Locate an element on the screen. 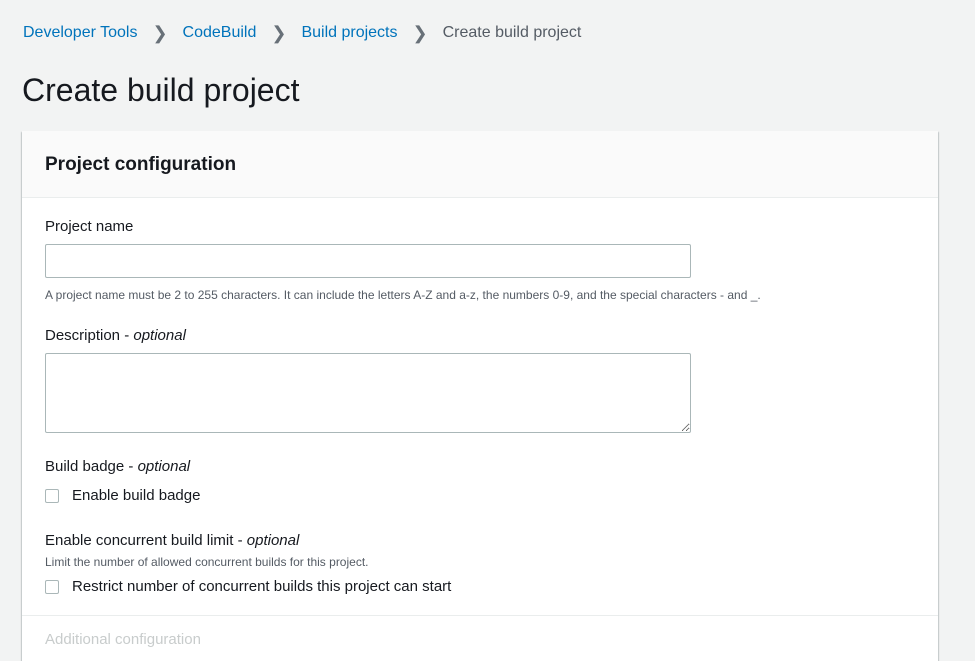 The image size is (975, 661). enable-build-badge-label: Enable build badge is located at coordinates (136, 496).